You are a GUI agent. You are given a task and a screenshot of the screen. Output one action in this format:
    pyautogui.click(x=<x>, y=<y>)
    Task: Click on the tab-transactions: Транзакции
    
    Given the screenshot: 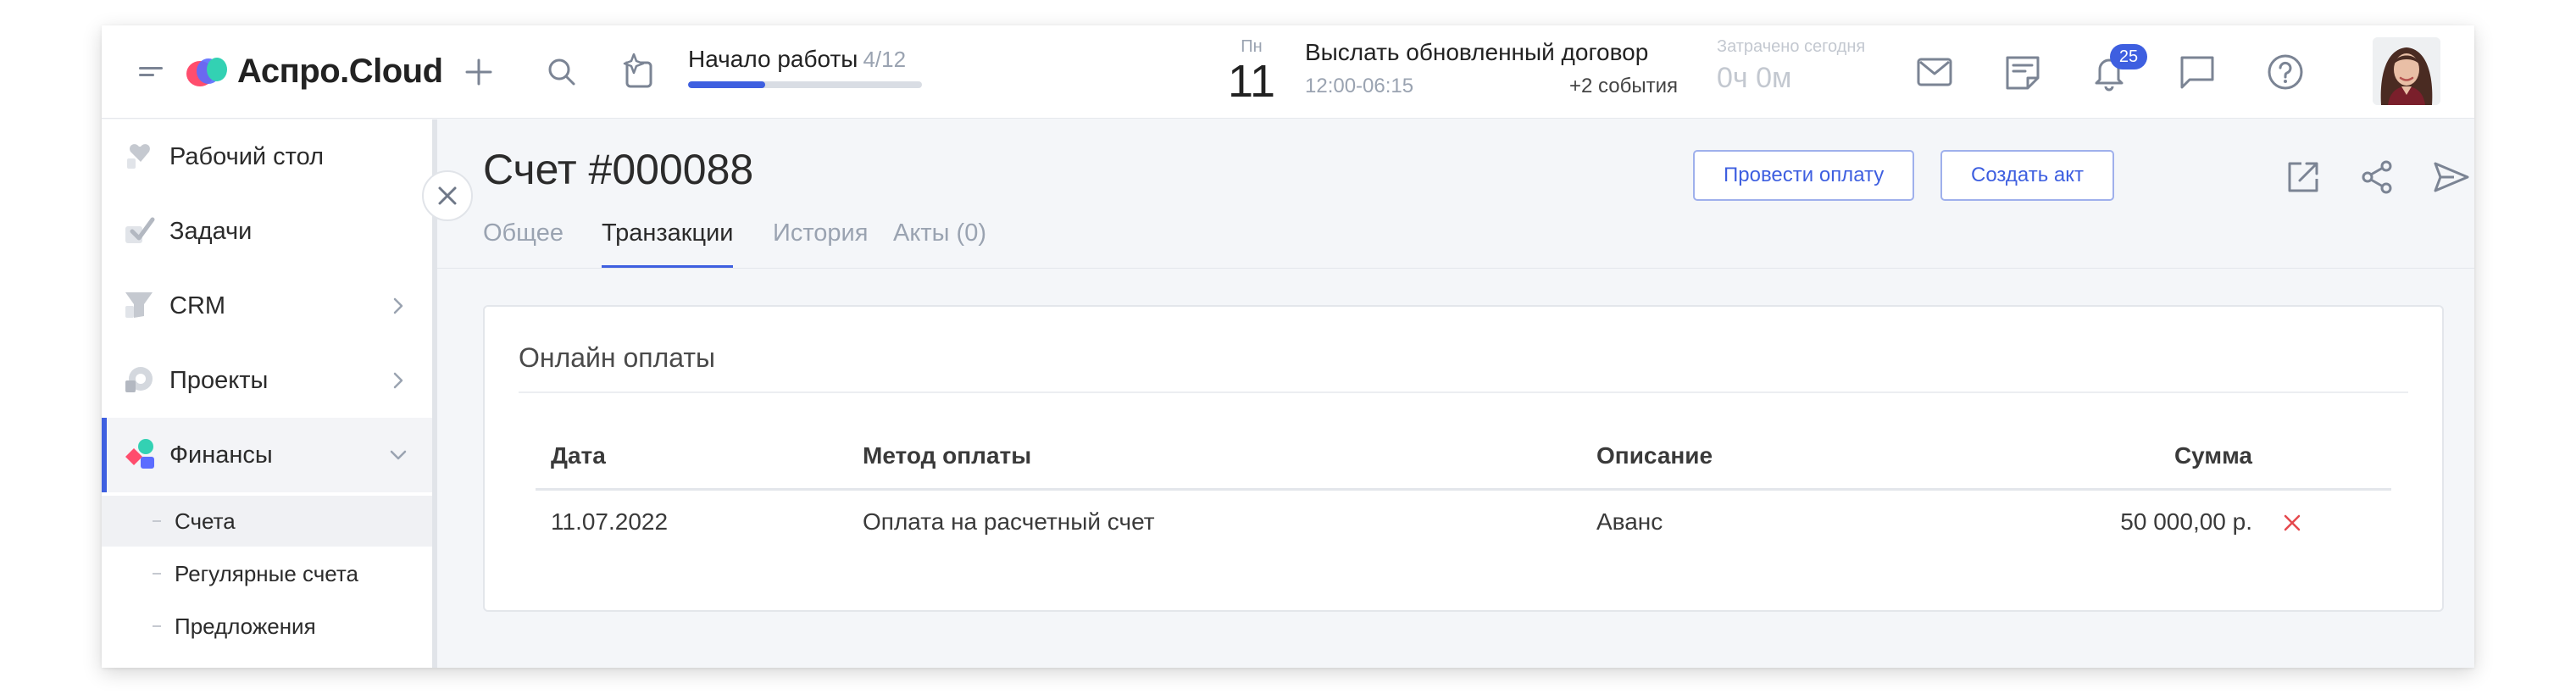 What is the action you would take?
    pyautogui.click(x=668, y=244)
    